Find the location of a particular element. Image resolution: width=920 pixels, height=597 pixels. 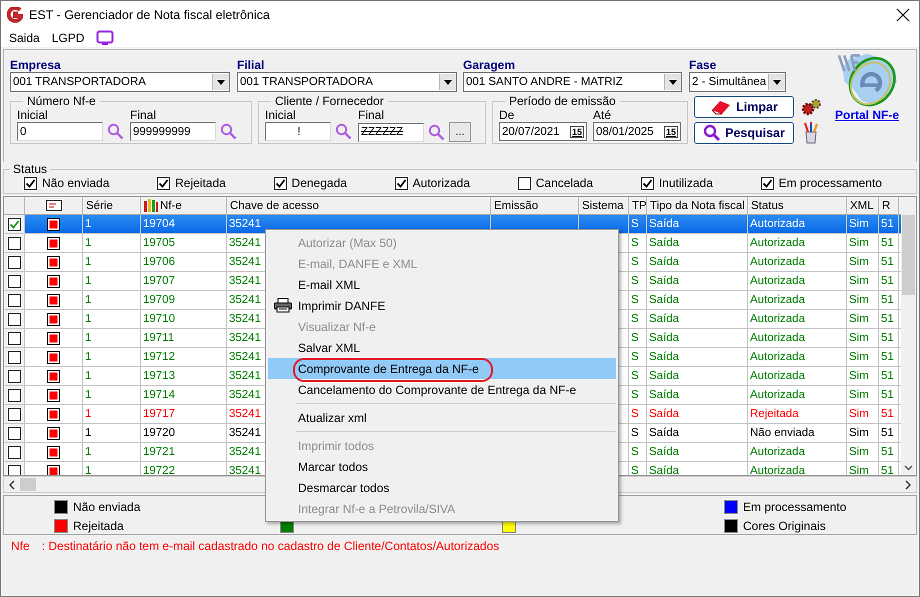

column-header: Nf-e is located at coordinates (171, 206).